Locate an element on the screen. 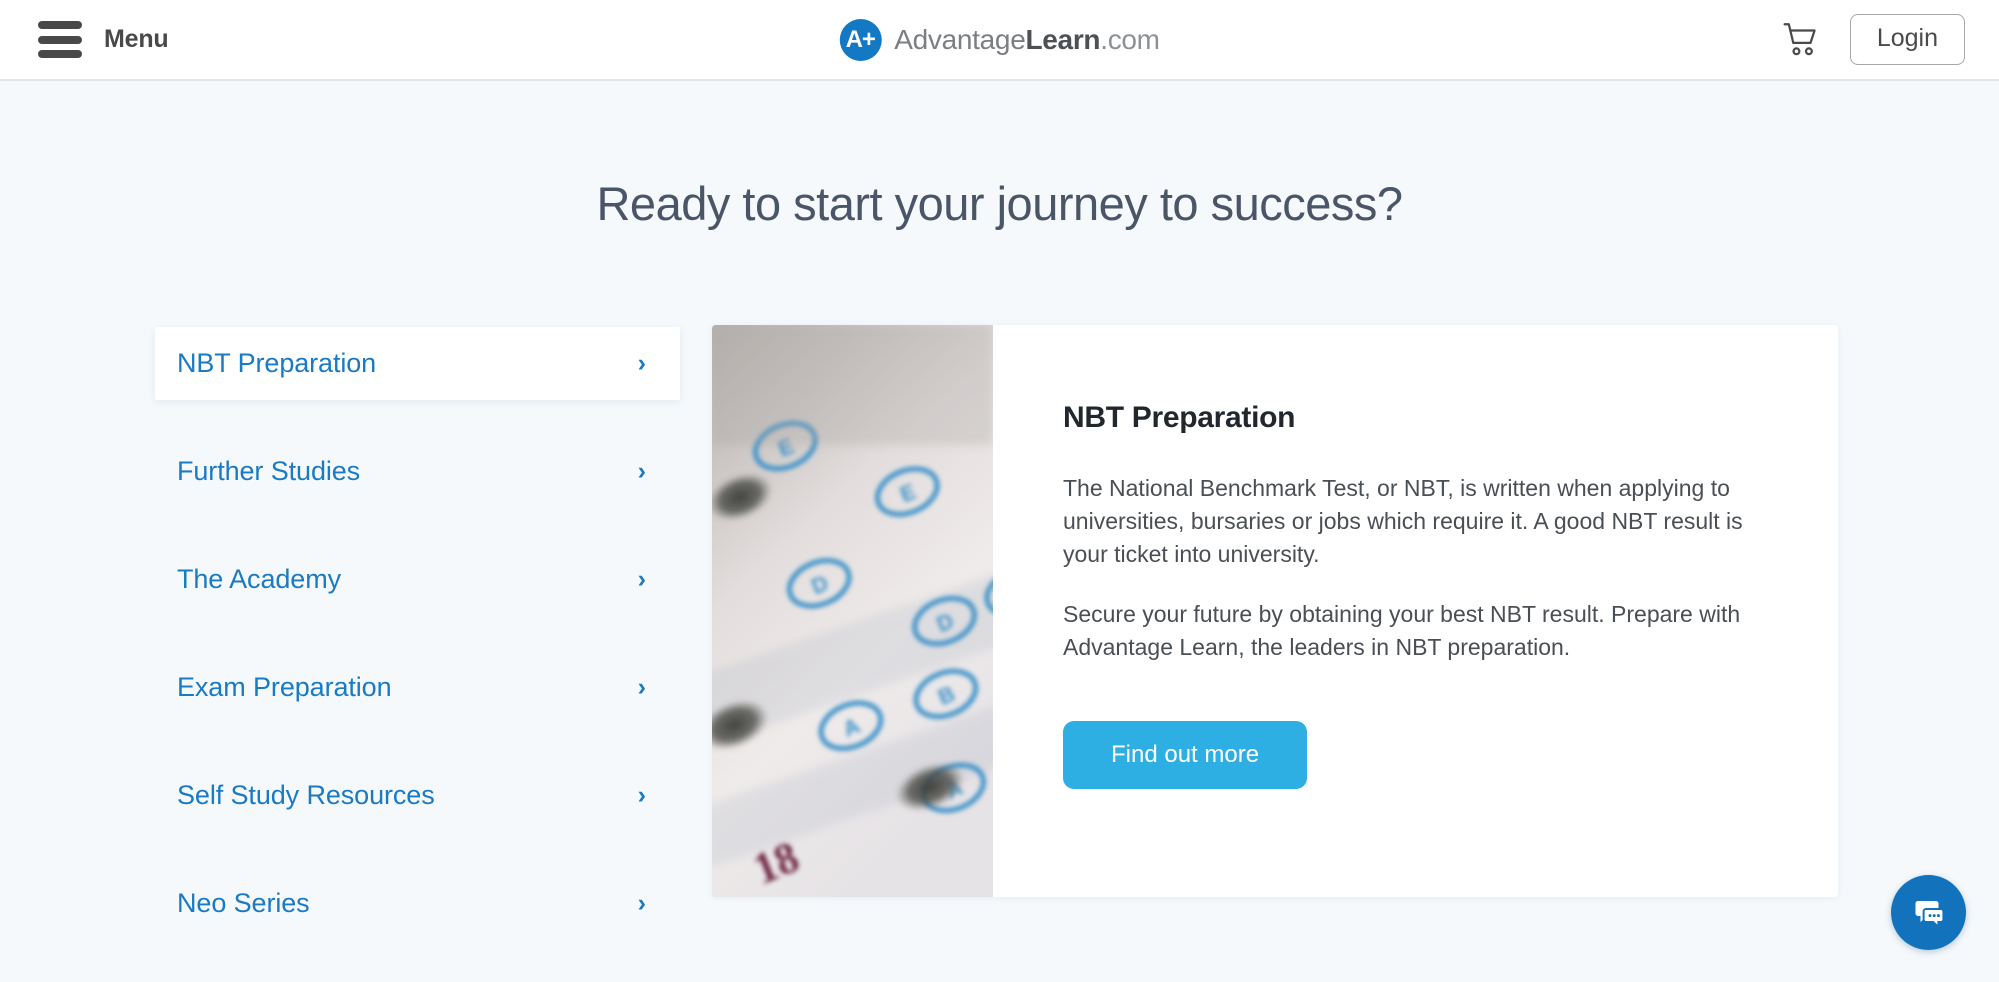 The height and width of the screenshot is (982, 1999). tab-label: Exam Preparation is located at coordinates (284, 687).